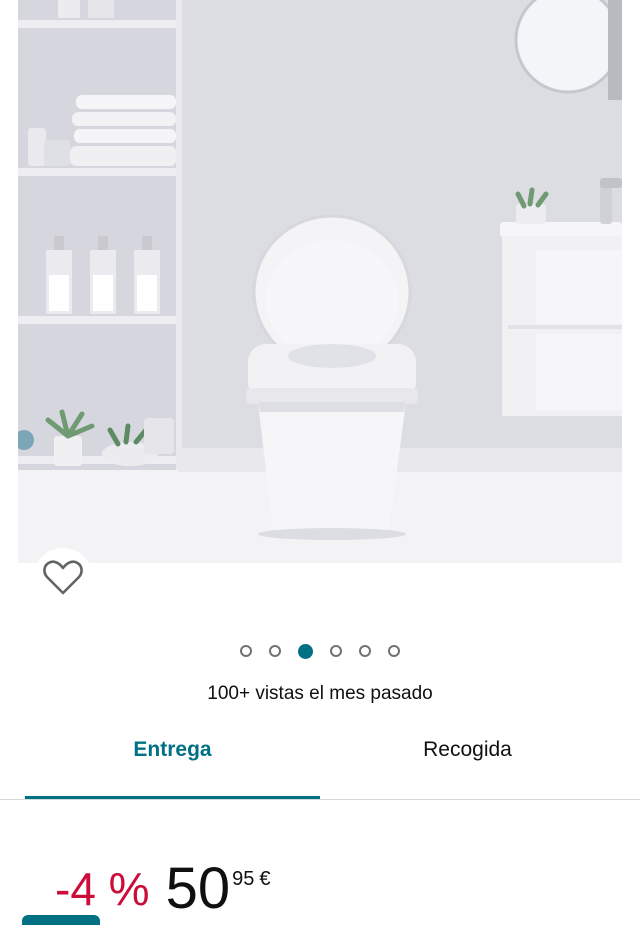  I want to click on tab-recogida: Recogida, so click(467, 769).